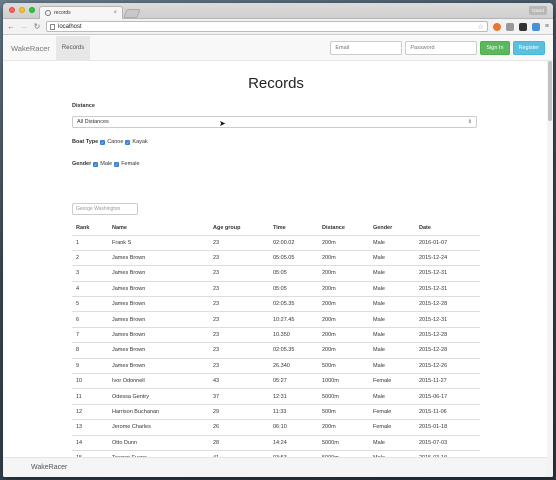 This screenshot has width=556, height=480. Describe the element at coordinates (90, 288) in the screenshot. I see `table-cell: 4` at that location.